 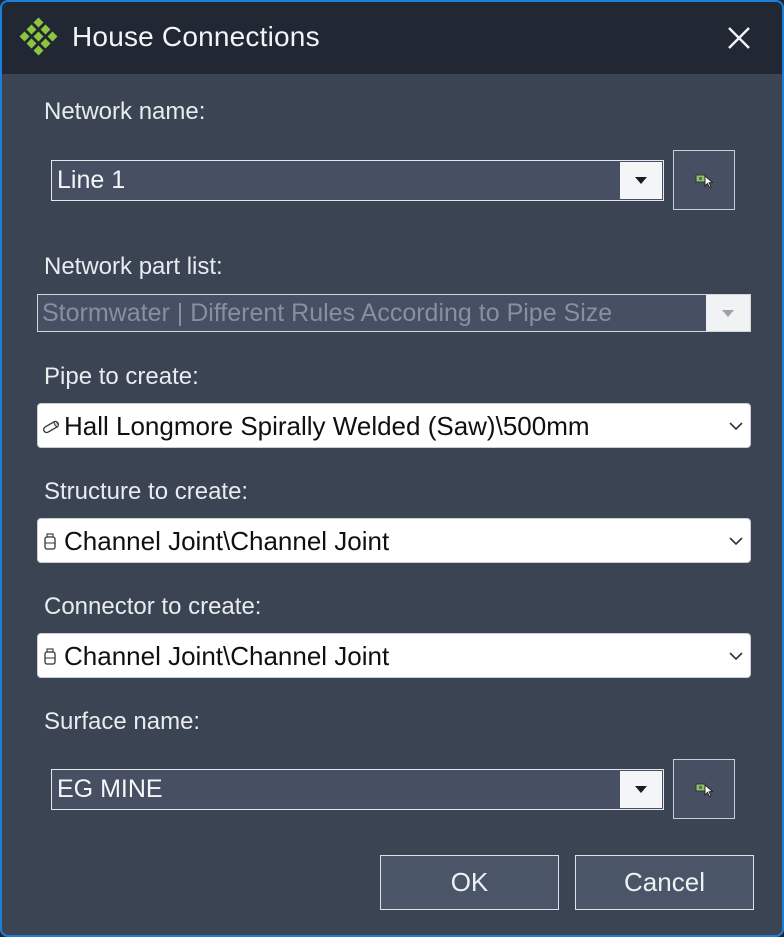 I want to click on structure-value: Channel Joint\Channel Joint, so click(x=227, y=541).